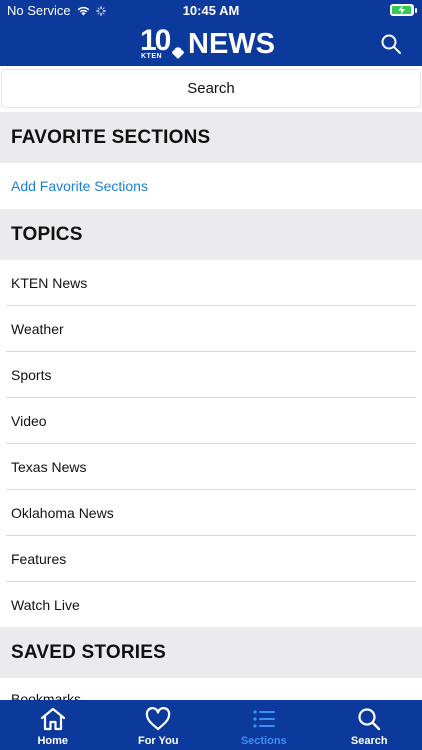  I want to click on search-button: Search, so click(211, 88).